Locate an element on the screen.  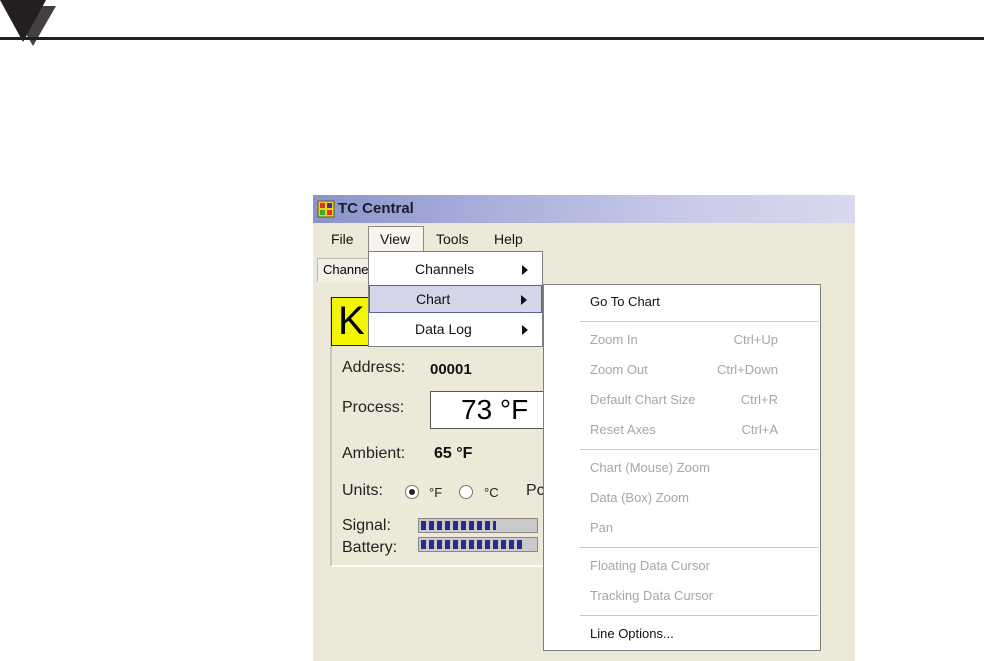
menu-tools: Tools is located at coordinates (452, 239).